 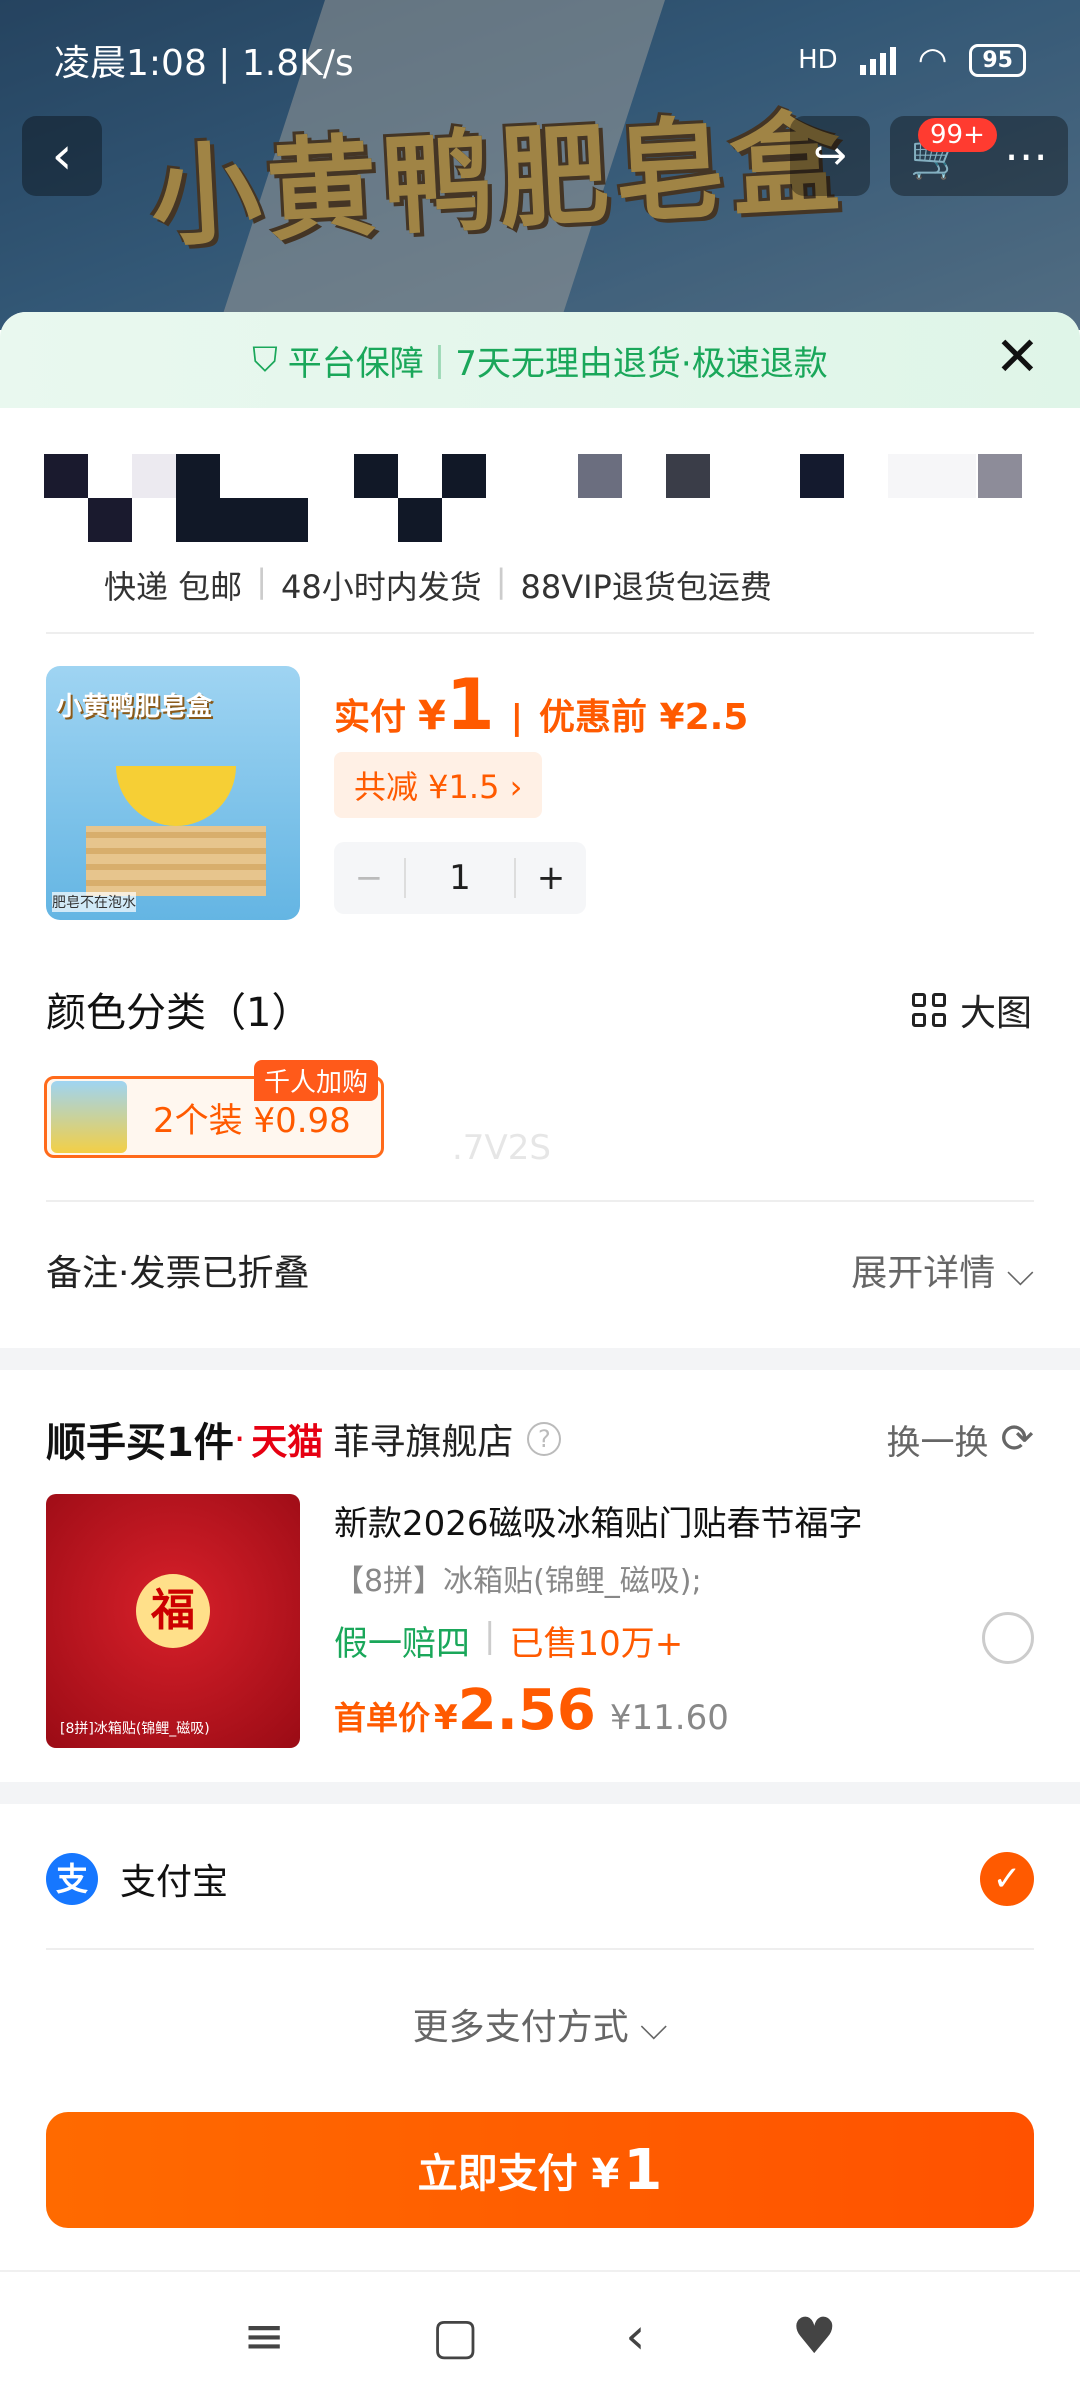 I want to click on price-line: 实付 ¥ 1 | 优惠前 ¥2.5, so click(x=541, y=705).